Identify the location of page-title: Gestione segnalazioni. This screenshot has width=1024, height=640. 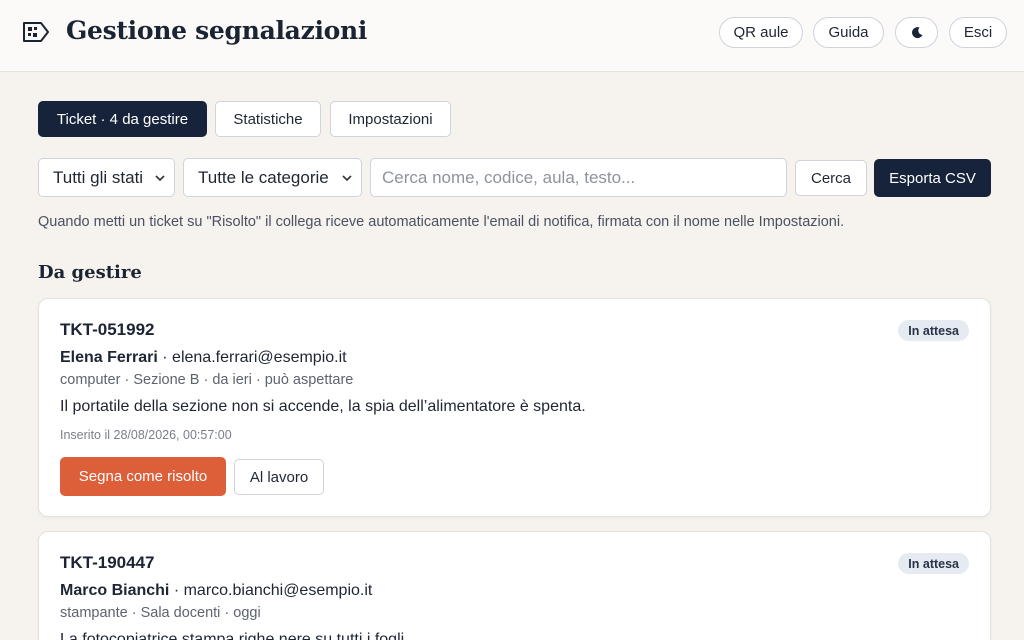
(217, 30).